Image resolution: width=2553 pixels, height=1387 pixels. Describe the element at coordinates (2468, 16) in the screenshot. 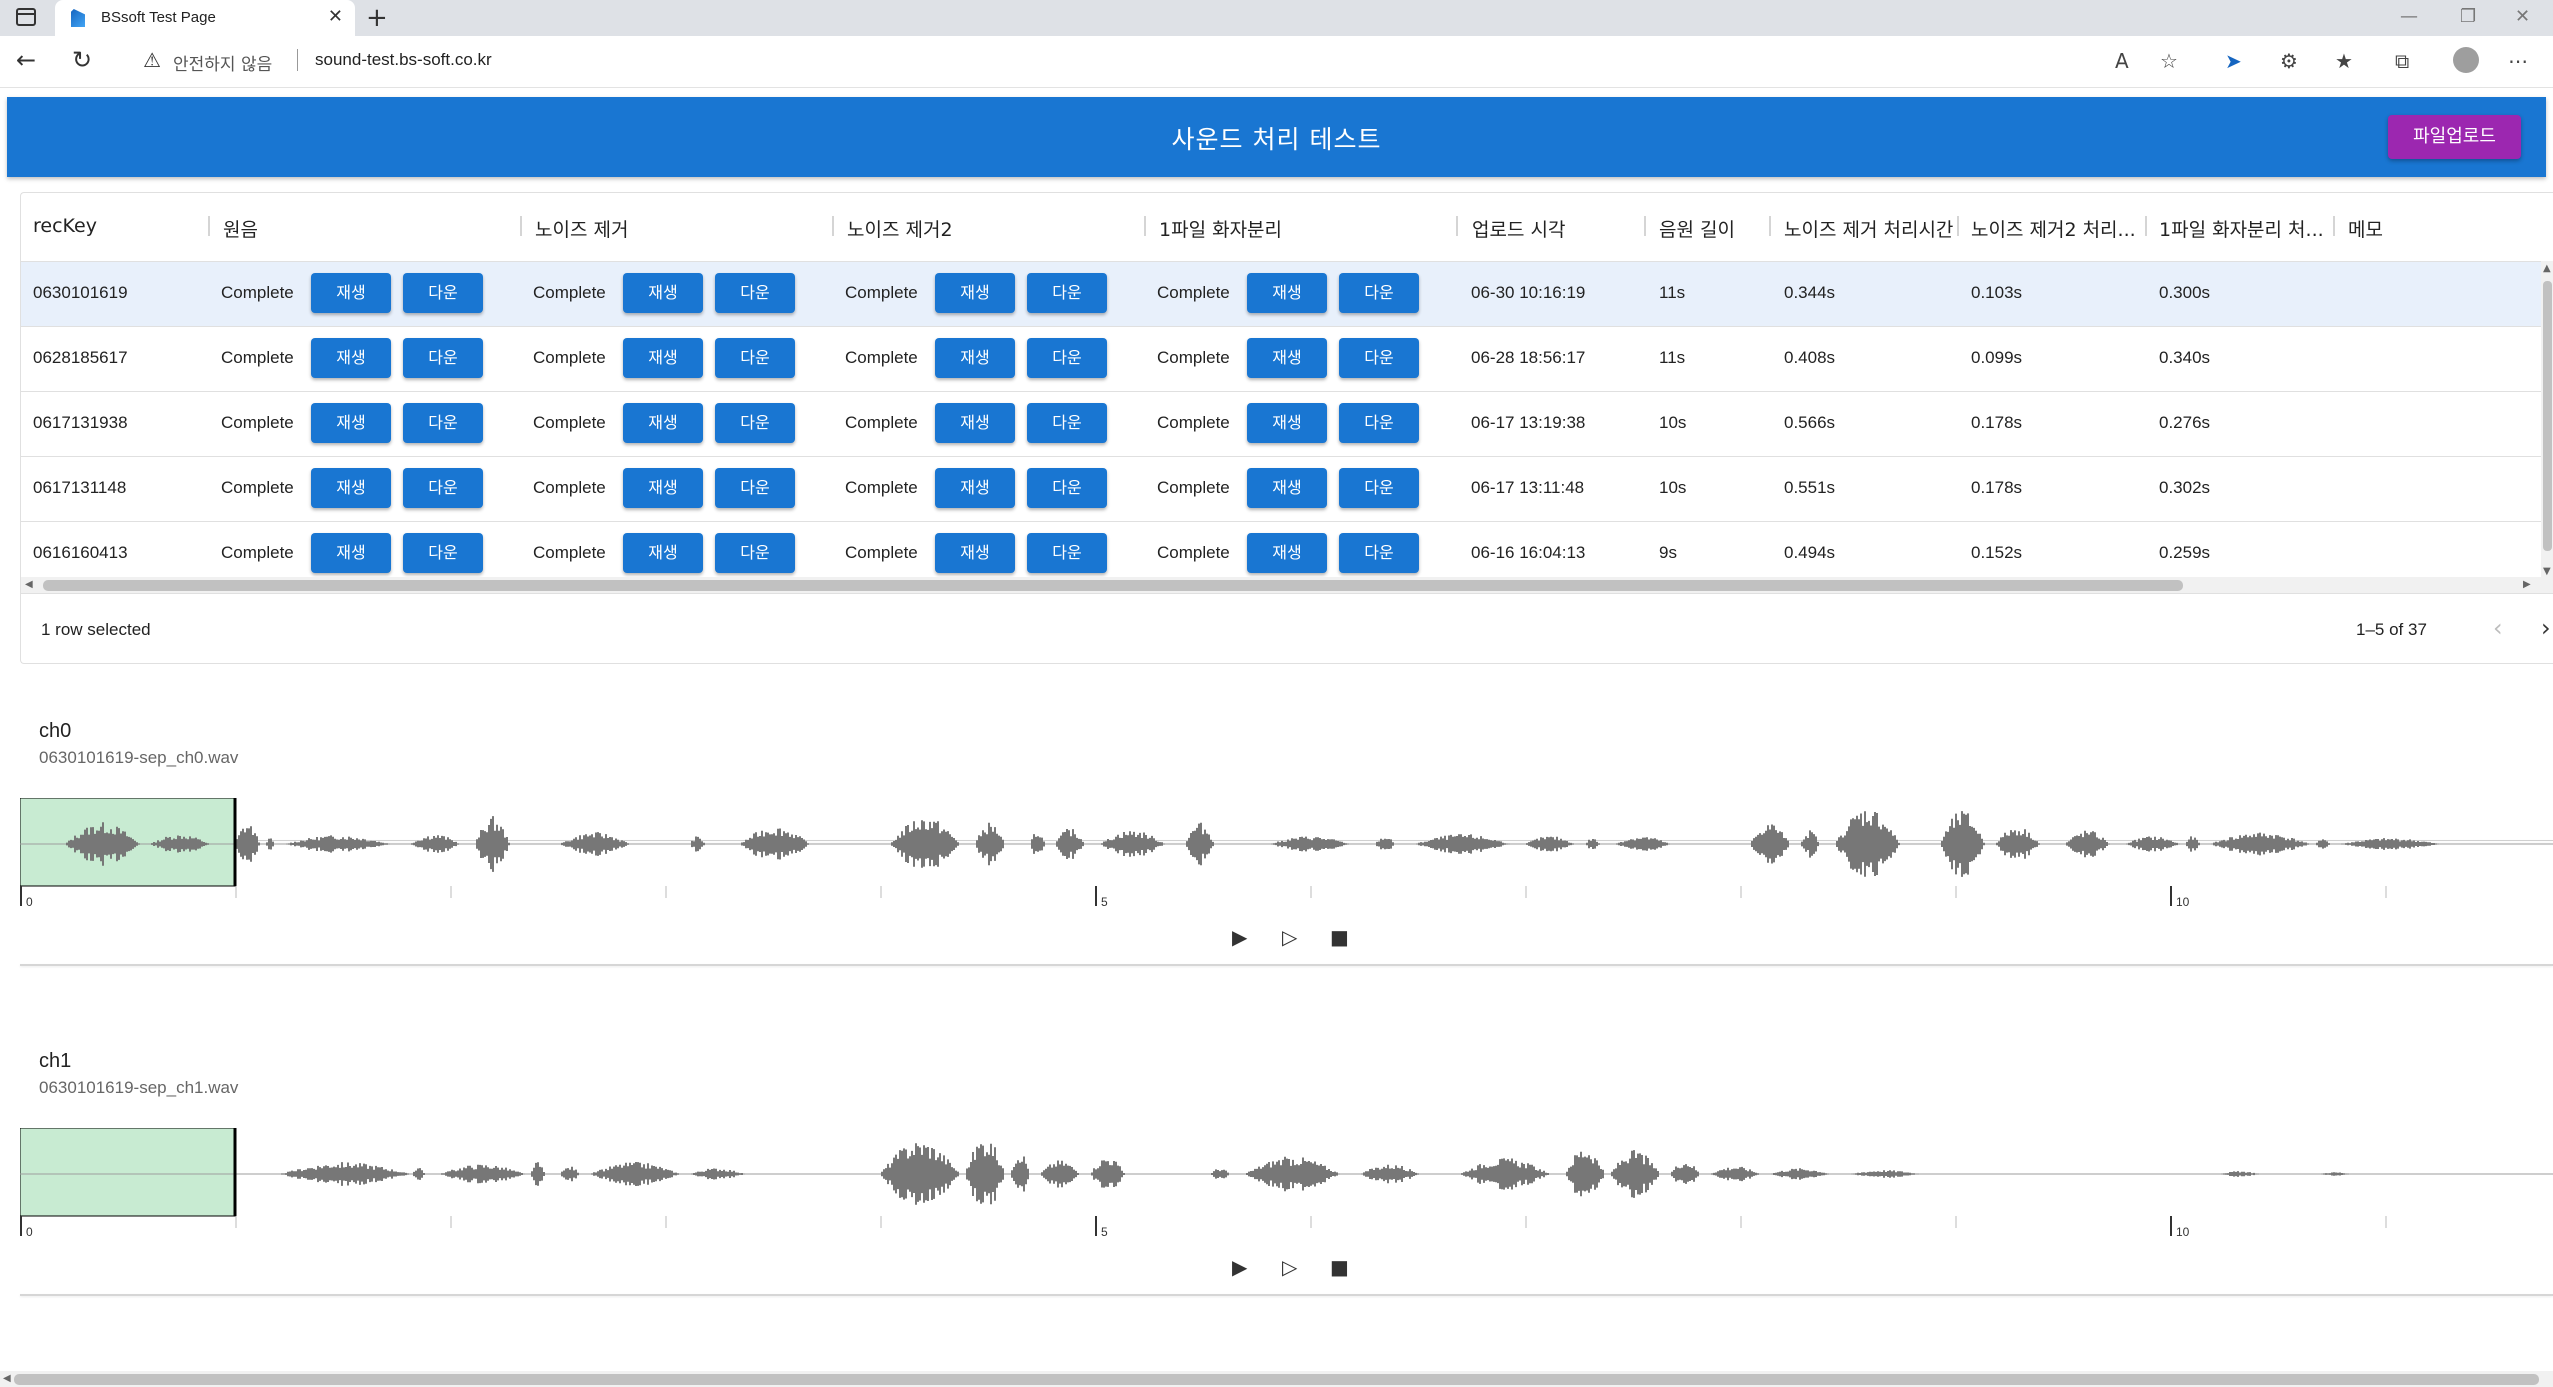

I see `restore-icon: ❐` at that location.